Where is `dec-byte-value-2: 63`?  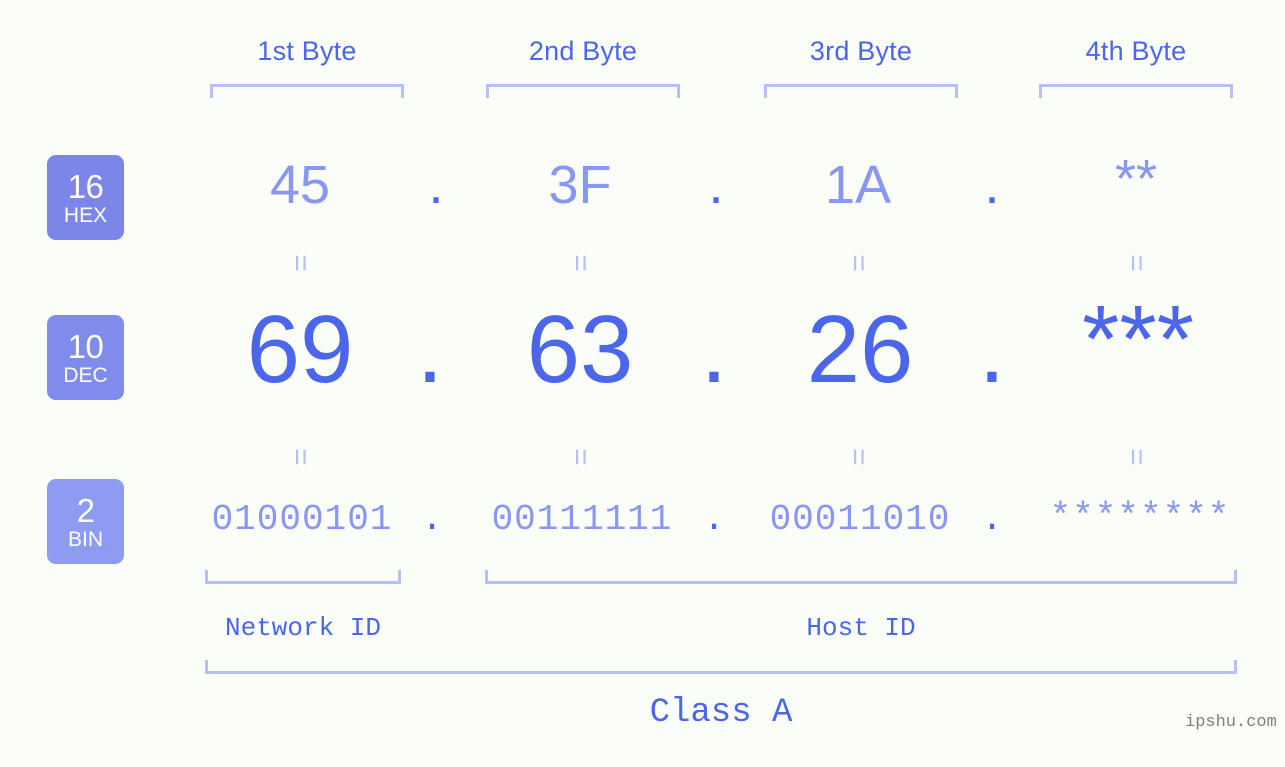 dec-byte-value-2: 63 is located at coordinates (580, 349).